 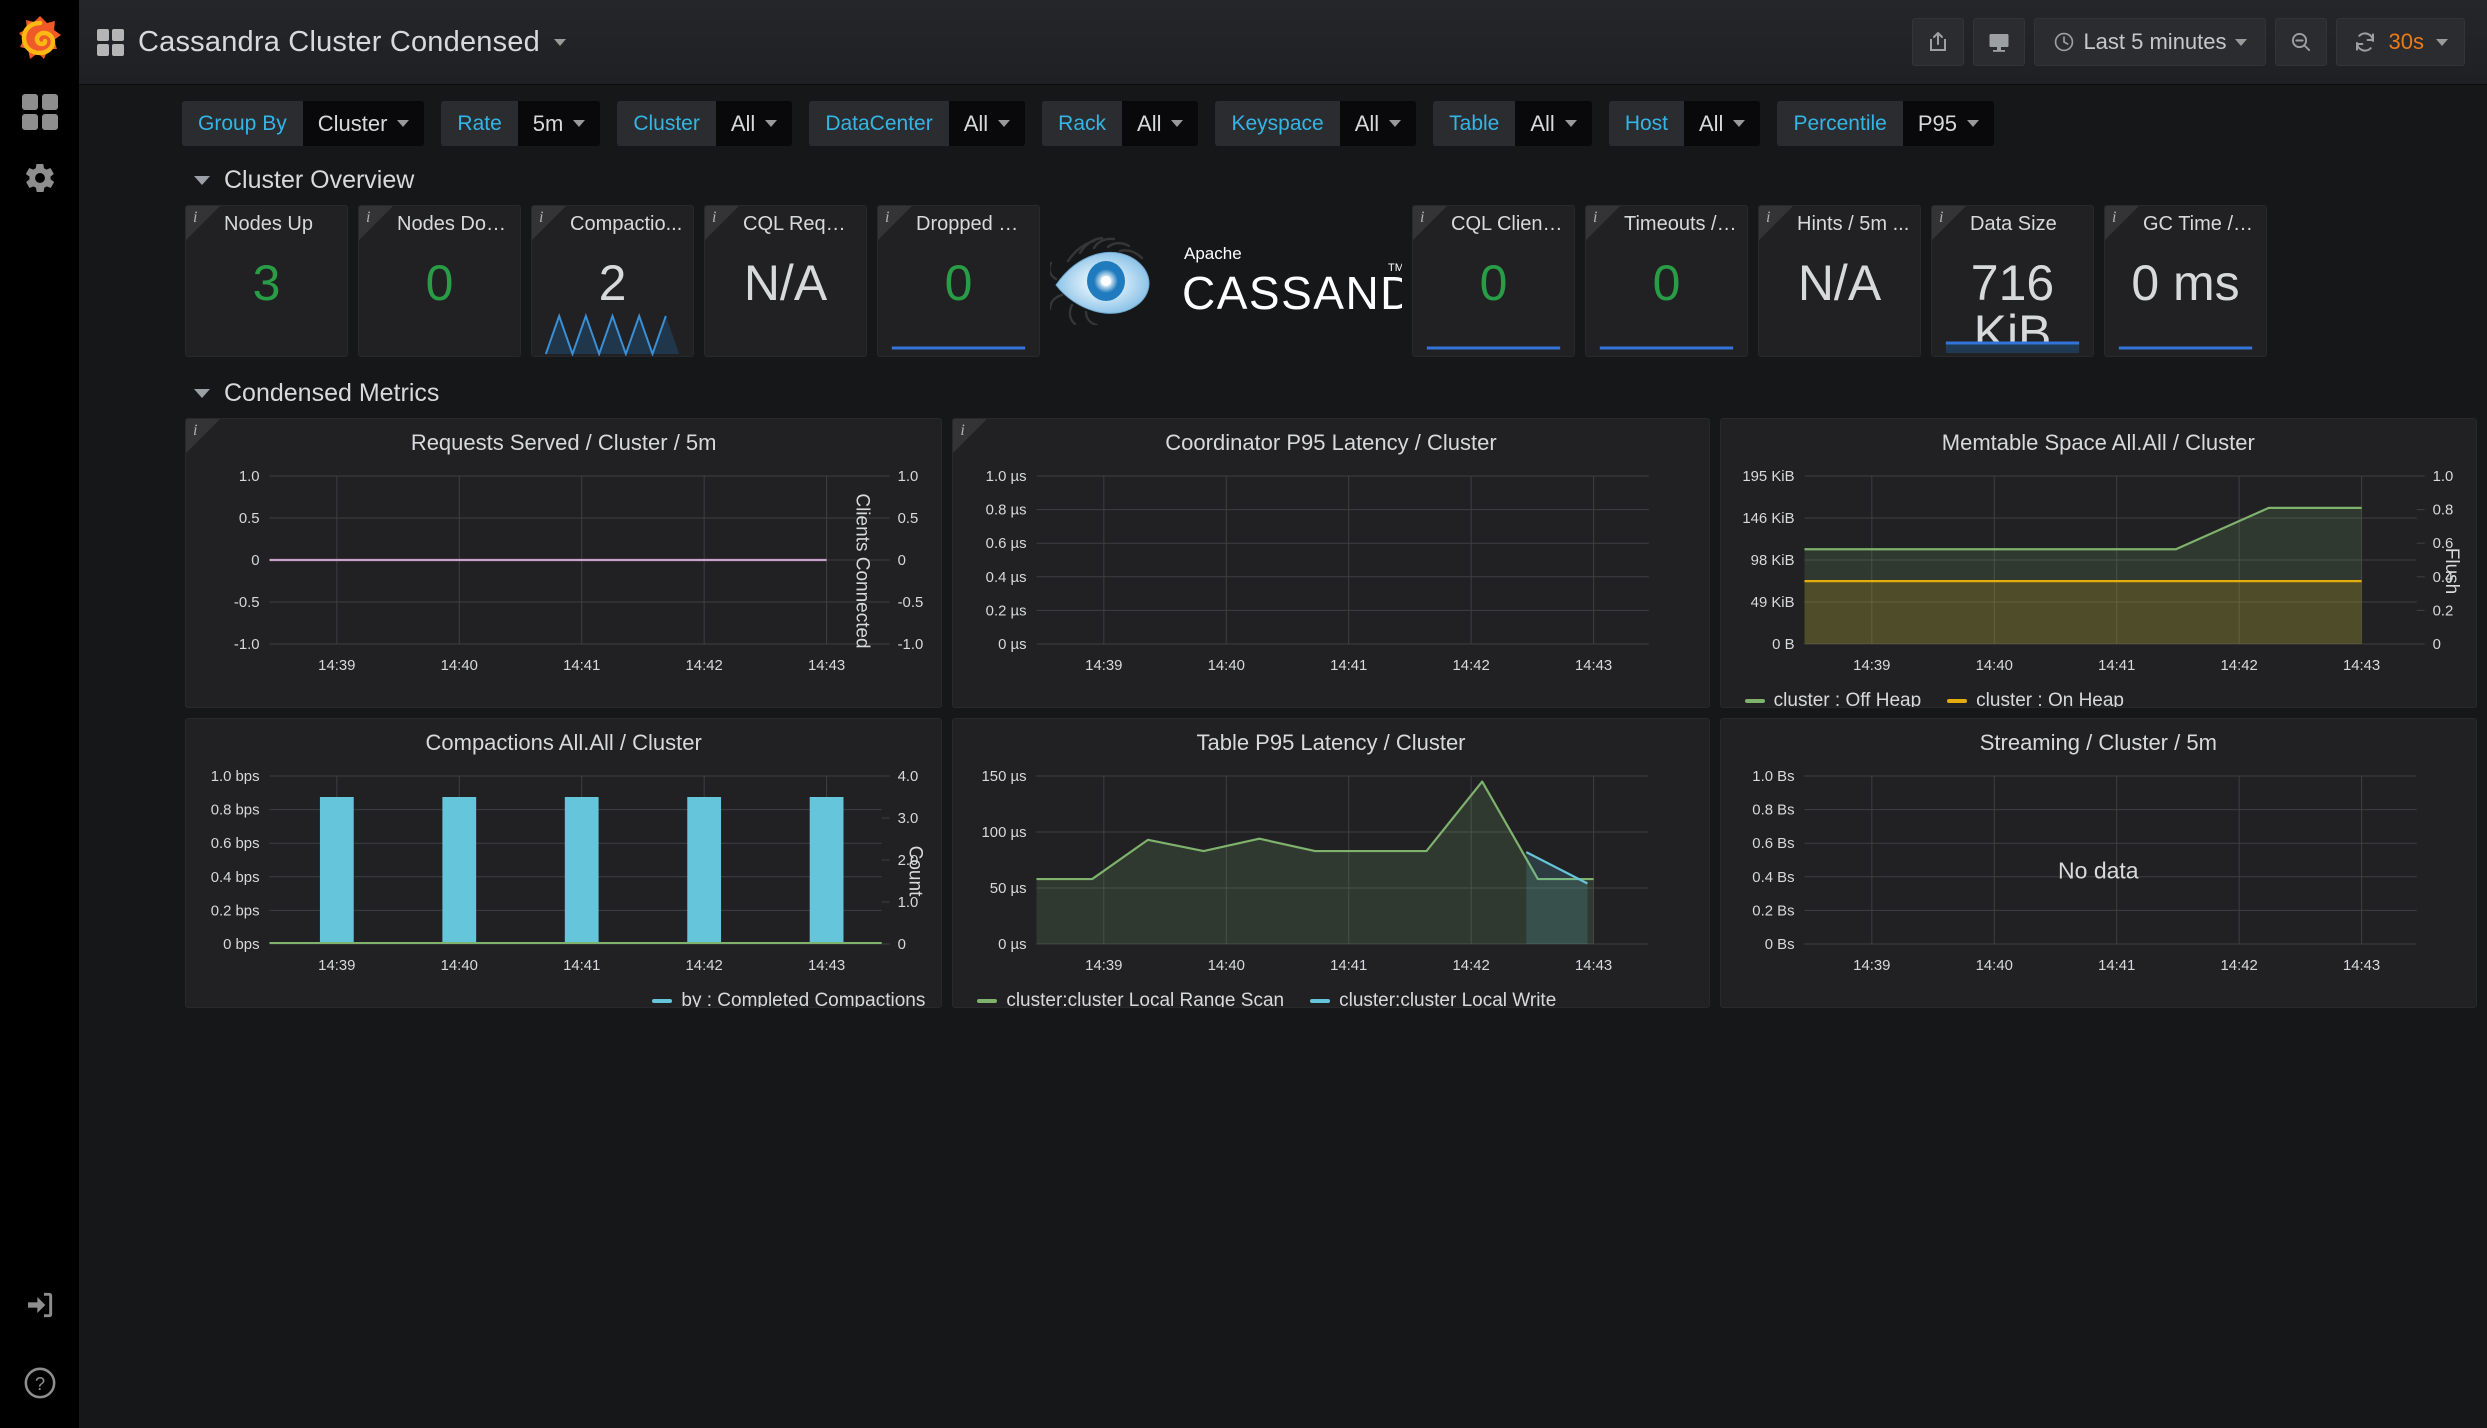 I want to click on svg-text: 14:40, so click(x=459, y=965).